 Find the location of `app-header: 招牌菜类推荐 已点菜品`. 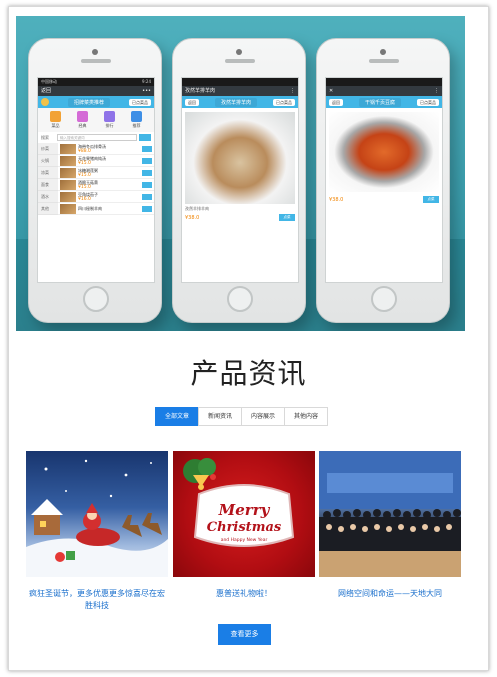

app-header: 招牌菜类推荐 已点菜品 is located at coordinates (96, 102).